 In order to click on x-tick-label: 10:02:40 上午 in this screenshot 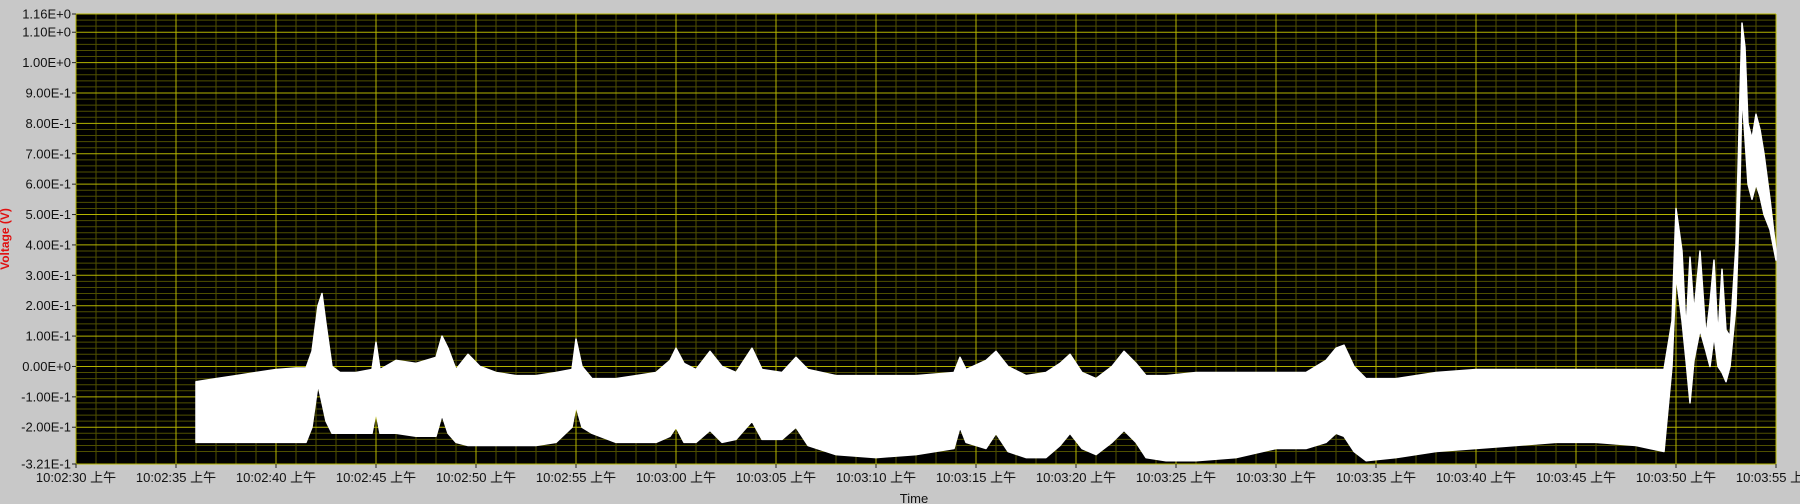, I will do `click(276, 477)`.